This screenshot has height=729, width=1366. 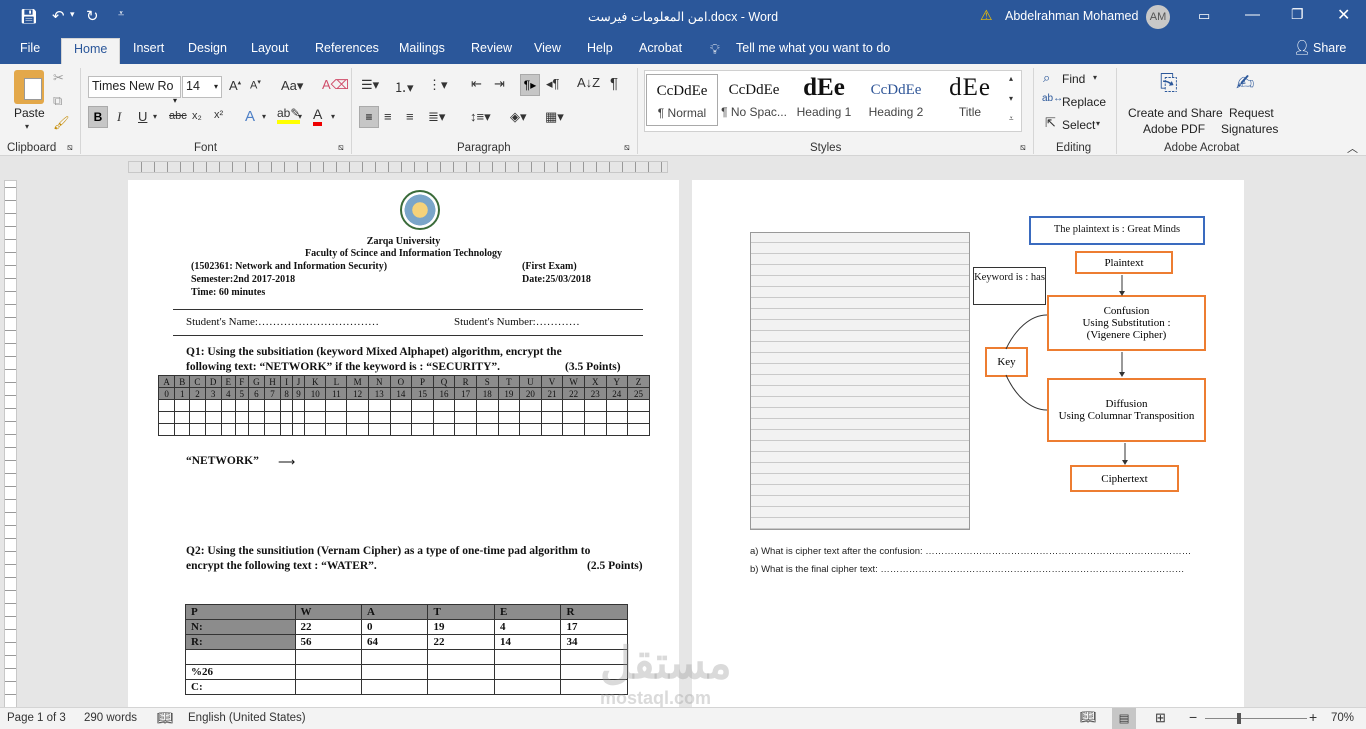 What do you see at coordinates (401, 381) in the screenshot?
I see `table-cell: O` at bounding box center [401, 381].